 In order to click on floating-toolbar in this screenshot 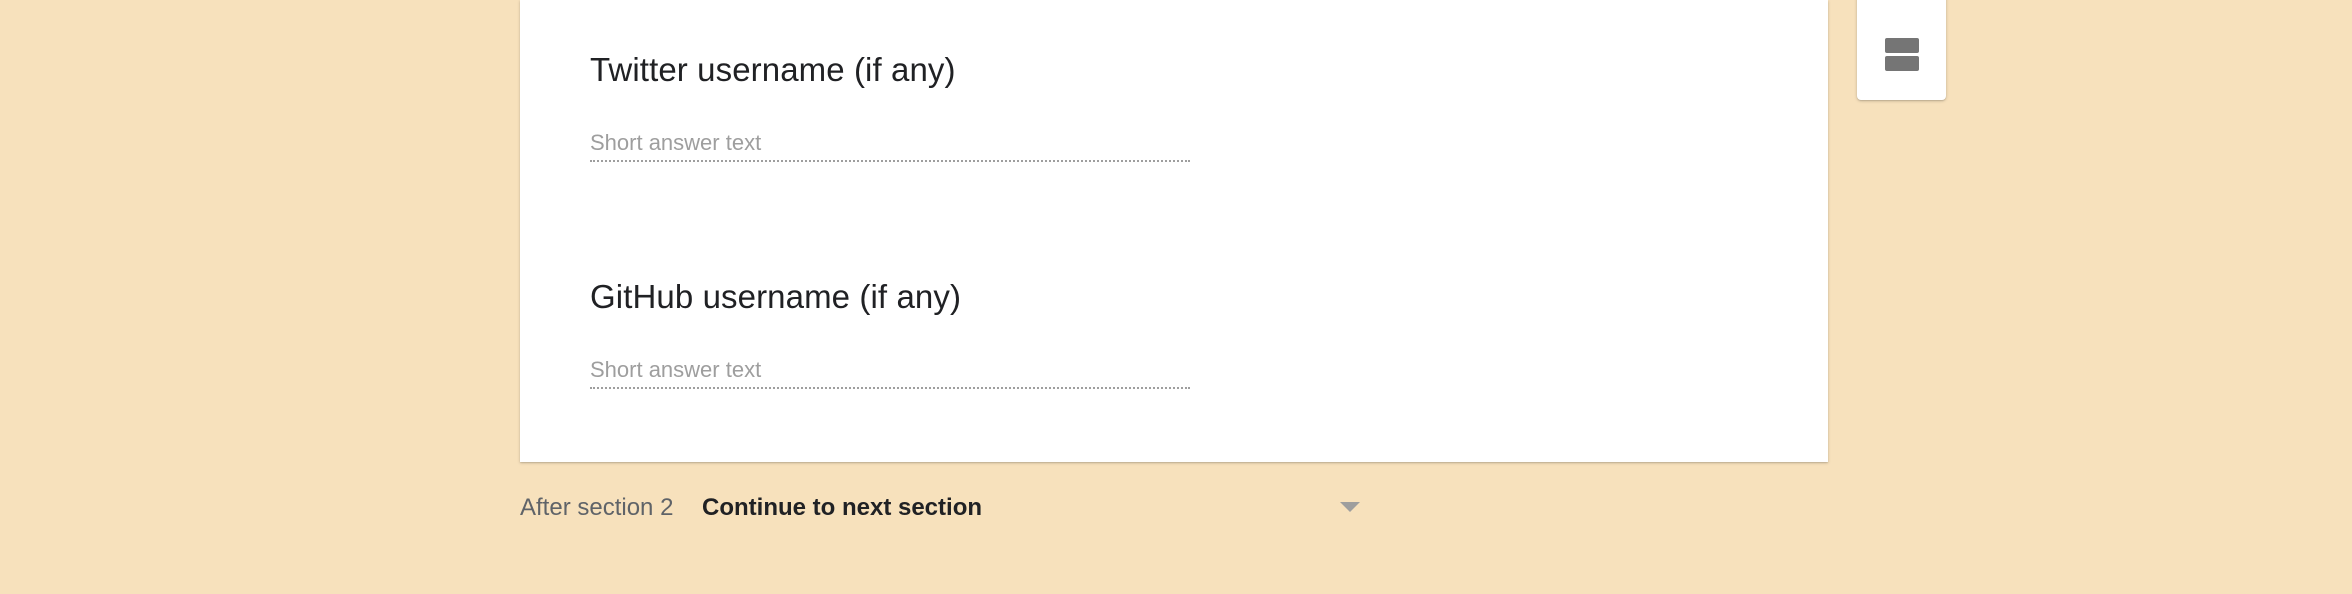, I will do `click(1901, 50)`.